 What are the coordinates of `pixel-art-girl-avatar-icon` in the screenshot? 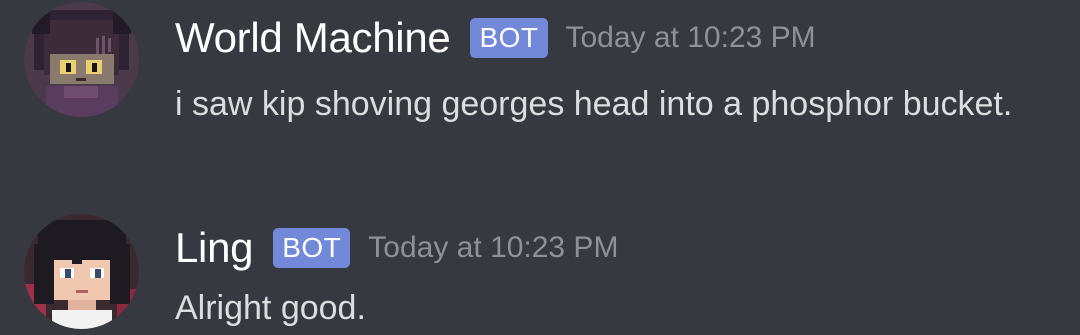 It's located at (81, 271).